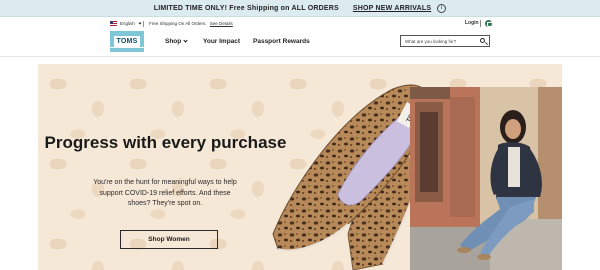  I want to click on toms-logo: TOMS, so click(127, 41).